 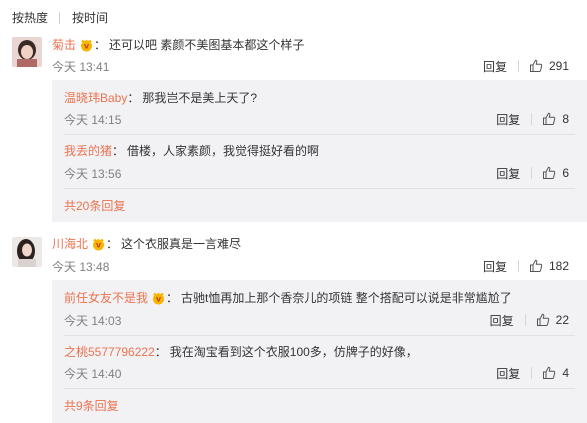 I want to click on reply-meta: 今天 14:40 回复 4, so click(x=316, y=373).